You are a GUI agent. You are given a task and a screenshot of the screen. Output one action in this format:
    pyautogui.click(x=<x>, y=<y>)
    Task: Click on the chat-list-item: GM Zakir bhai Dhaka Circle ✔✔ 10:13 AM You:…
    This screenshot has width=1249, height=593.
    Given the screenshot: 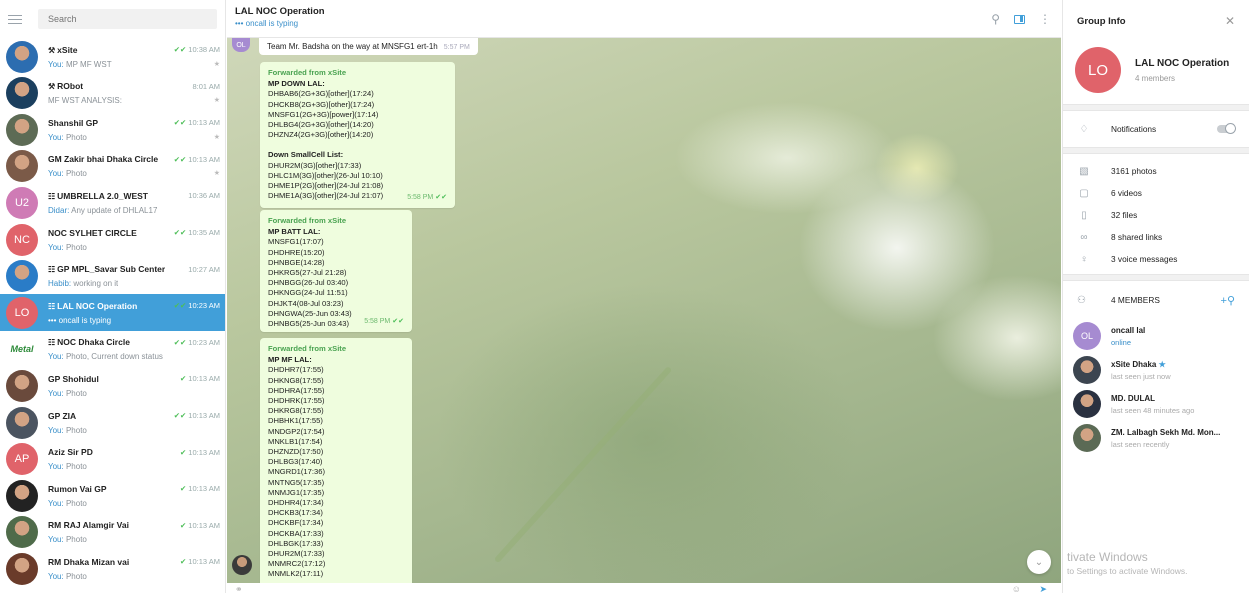 What is the action you would take?
    pyautogui.click(x=112, y=166)
    